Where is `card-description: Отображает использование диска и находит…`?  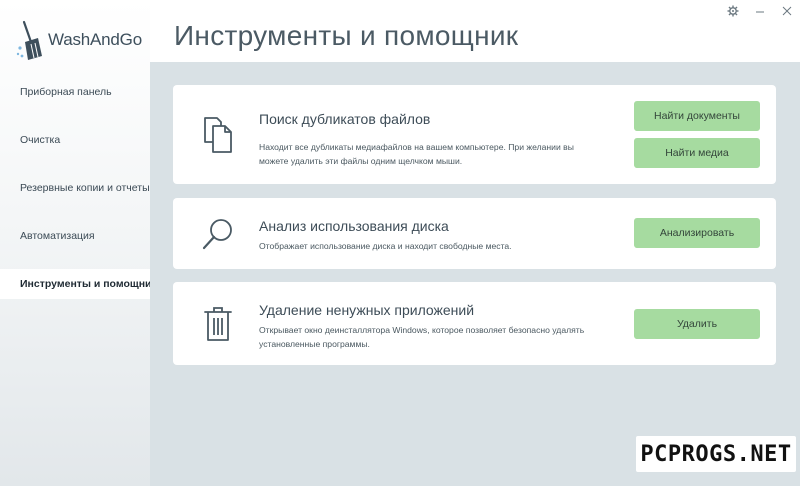
card-description: Отображает использование диска и находит… is located at coordinates (385, 246).